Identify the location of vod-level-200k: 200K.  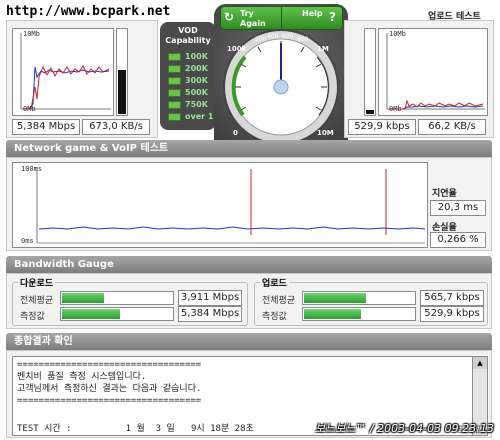
(188, 69).